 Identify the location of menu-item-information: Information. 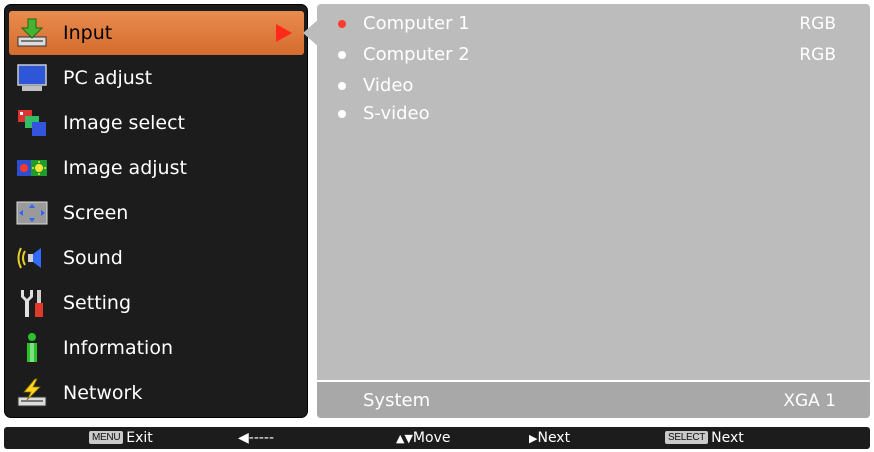
(156, 348).